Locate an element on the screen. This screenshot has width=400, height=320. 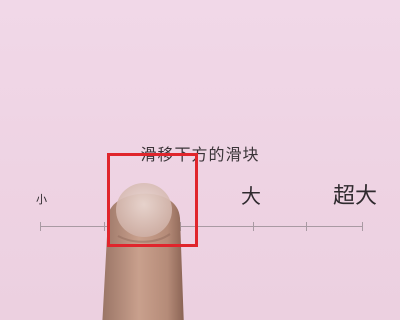
size-label-small: 小 is located at coordinates (41, 199).